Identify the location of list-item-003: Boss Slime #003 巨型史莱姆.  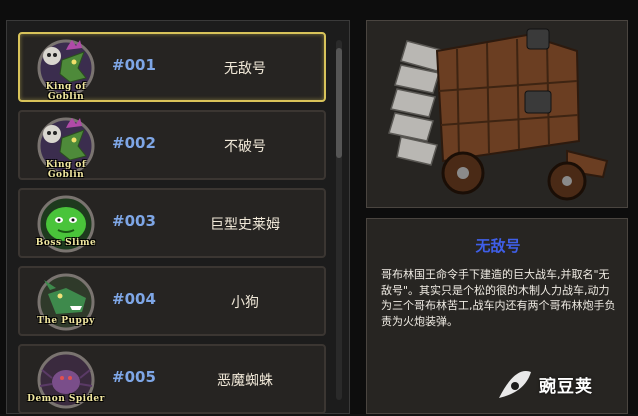
(172, 223).